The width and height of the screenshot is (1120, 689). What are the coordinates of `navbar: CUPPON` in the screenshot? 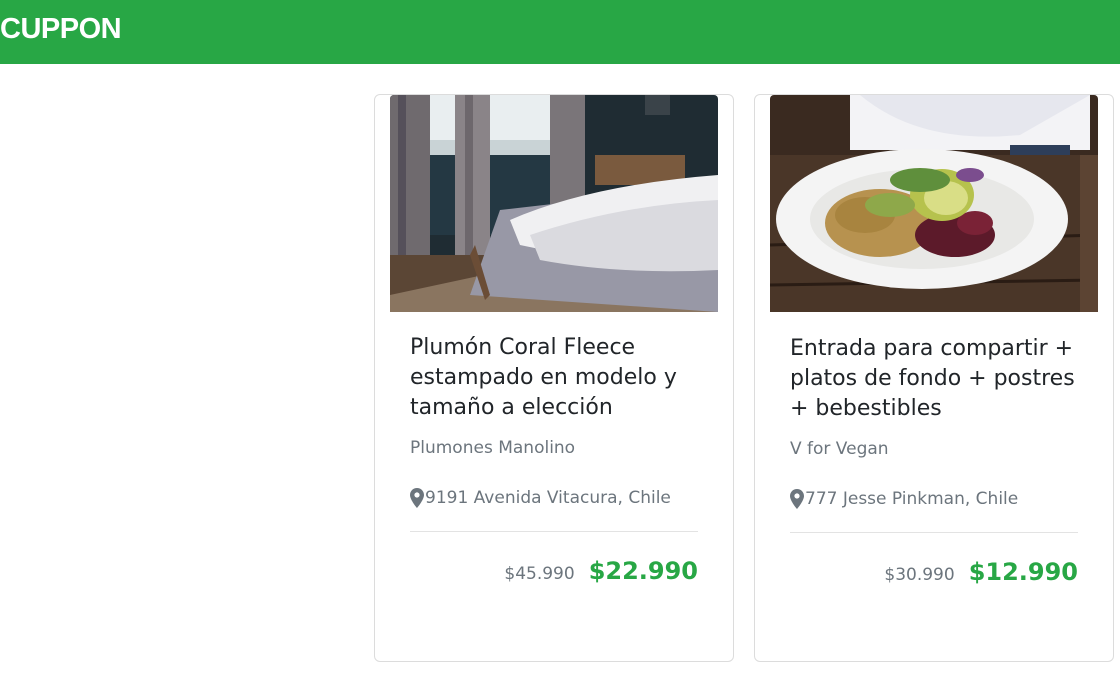 It's located at (560, 32).